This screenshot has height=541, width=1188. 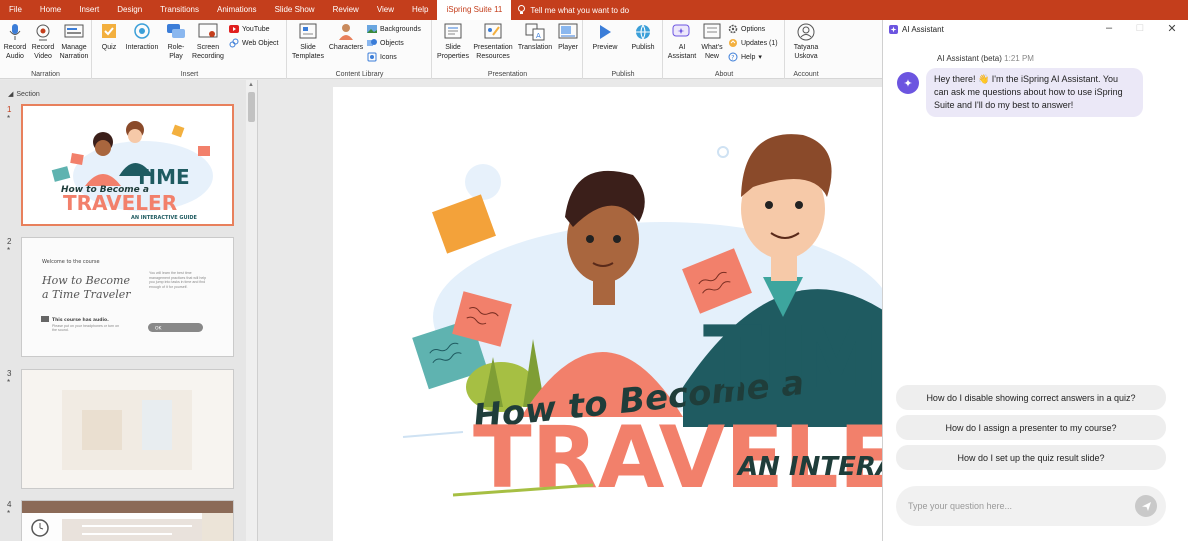 What do you see at coordinates (142, 37) in the screenshot?
I see `interaction-button: Interaction` at bounding box center [142, 37].